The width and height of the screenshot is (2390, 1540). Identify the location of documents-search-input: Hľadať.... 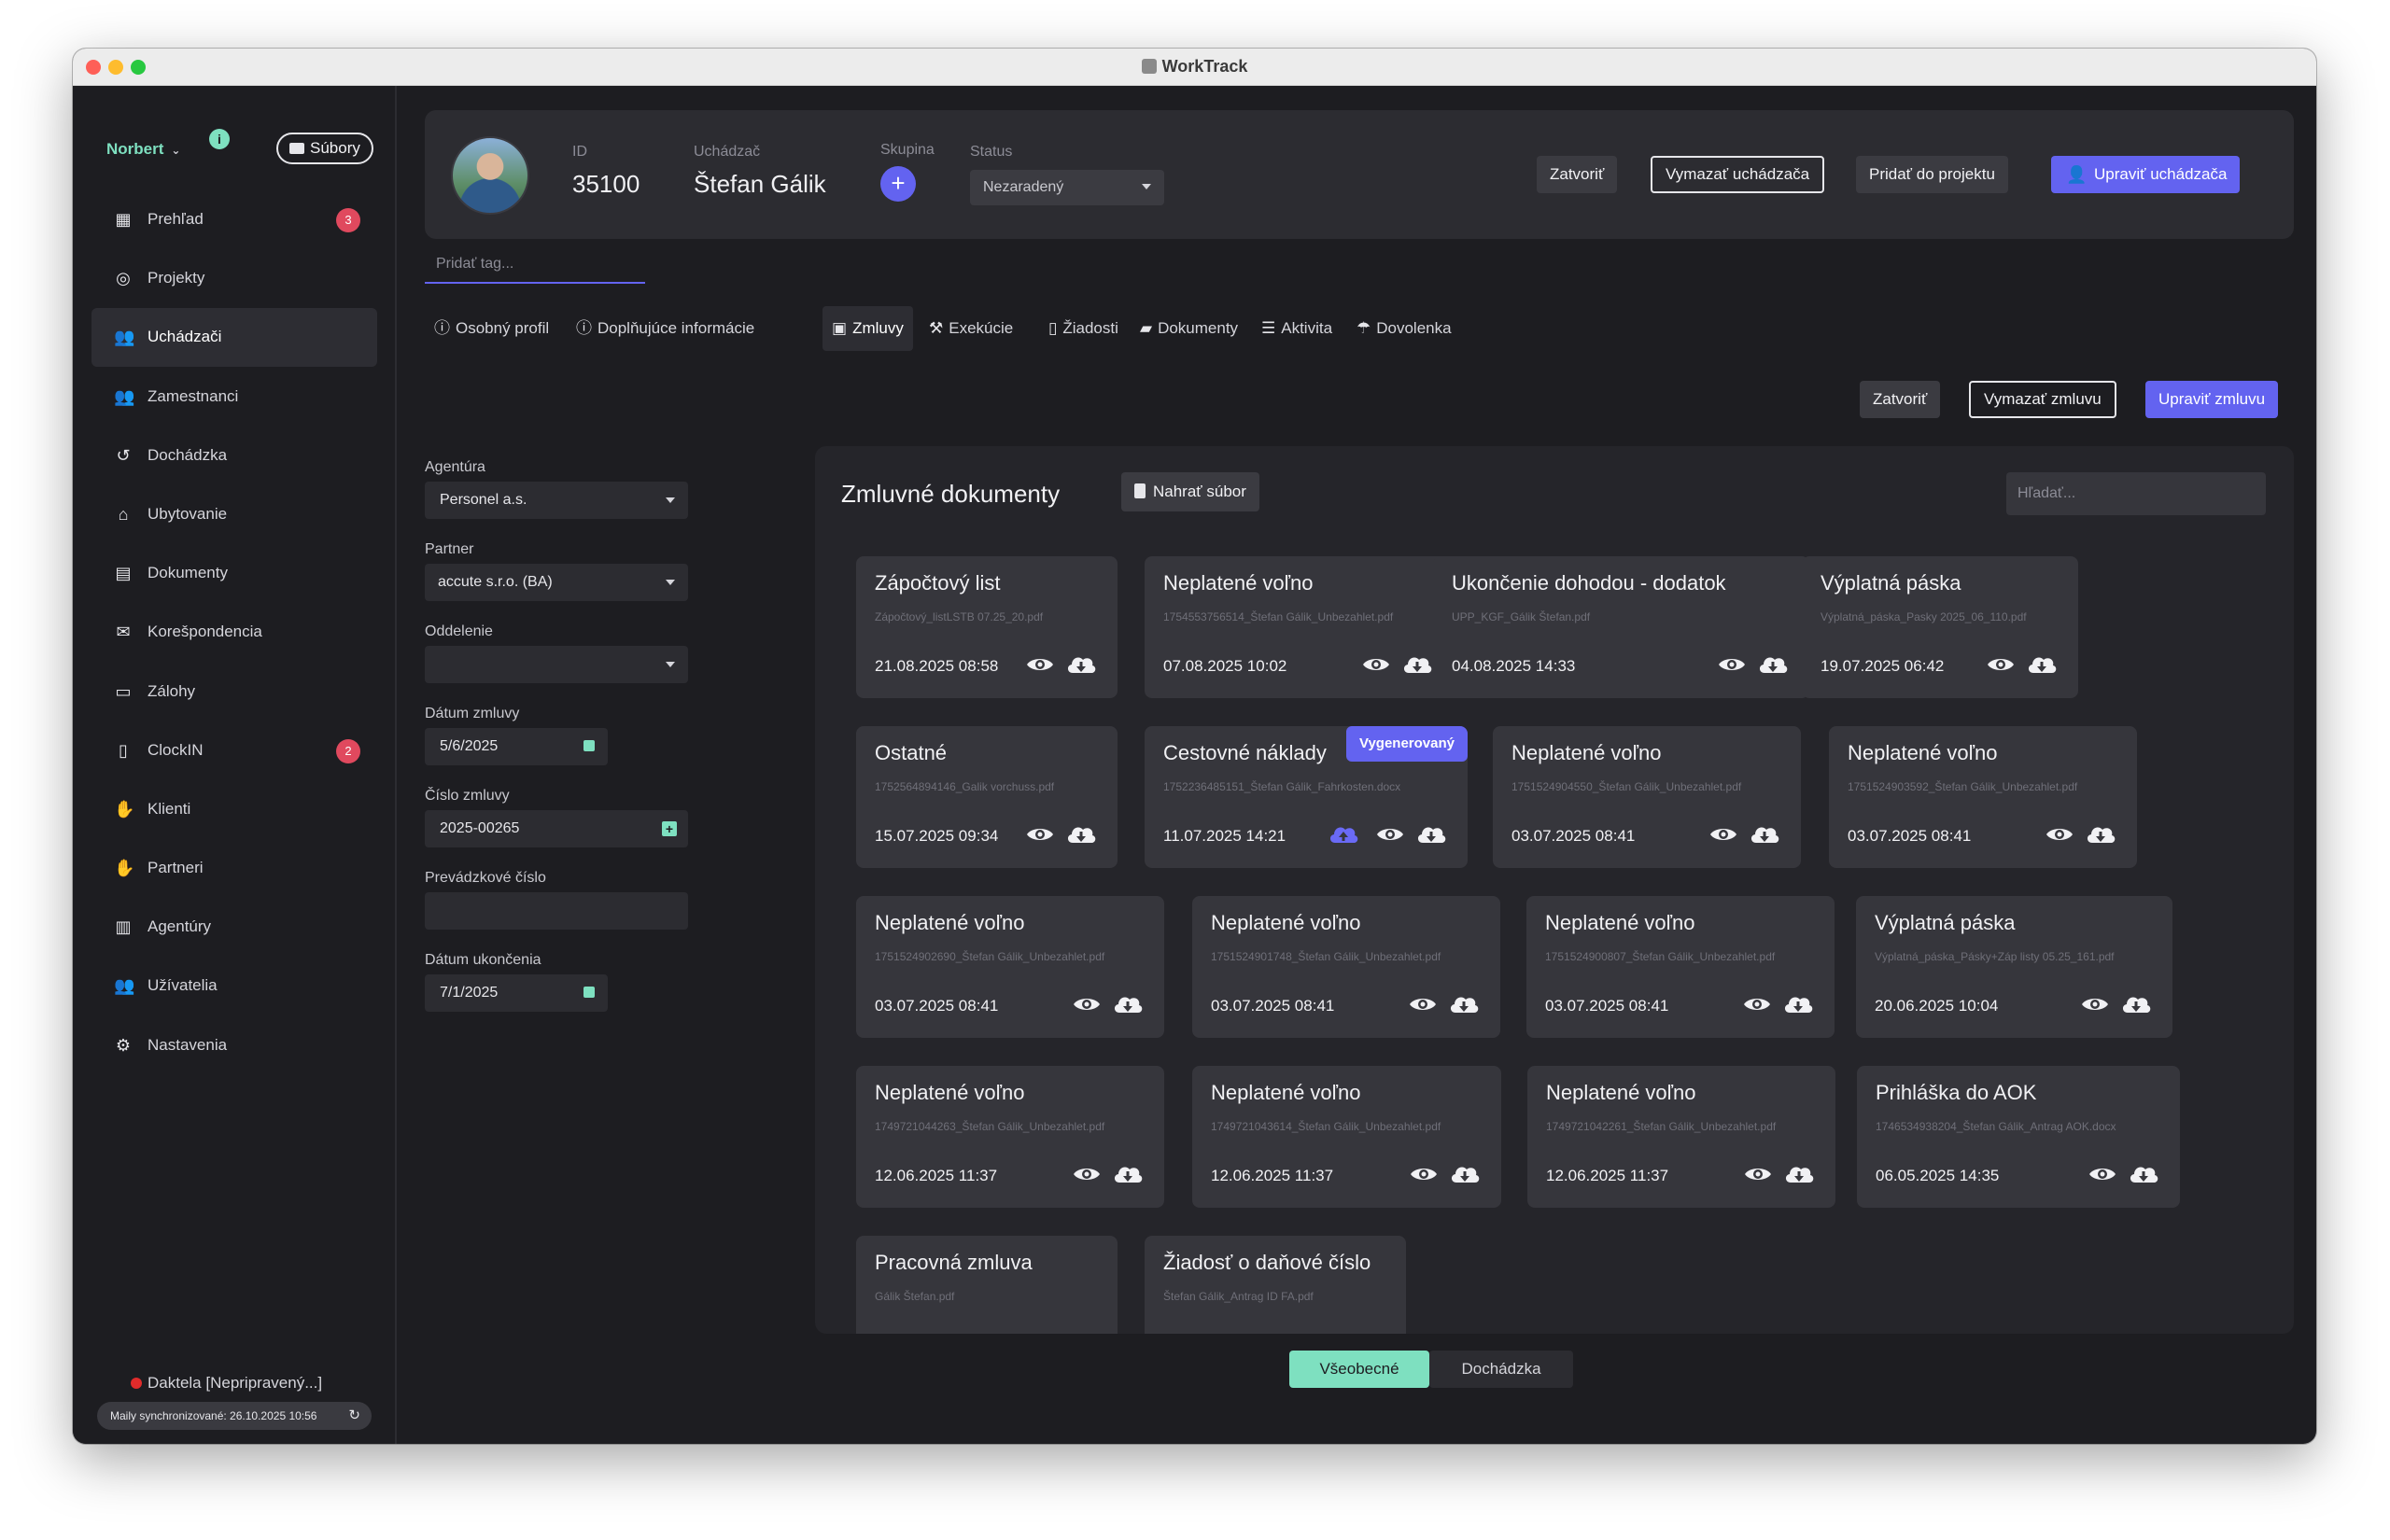
(2136, 493).